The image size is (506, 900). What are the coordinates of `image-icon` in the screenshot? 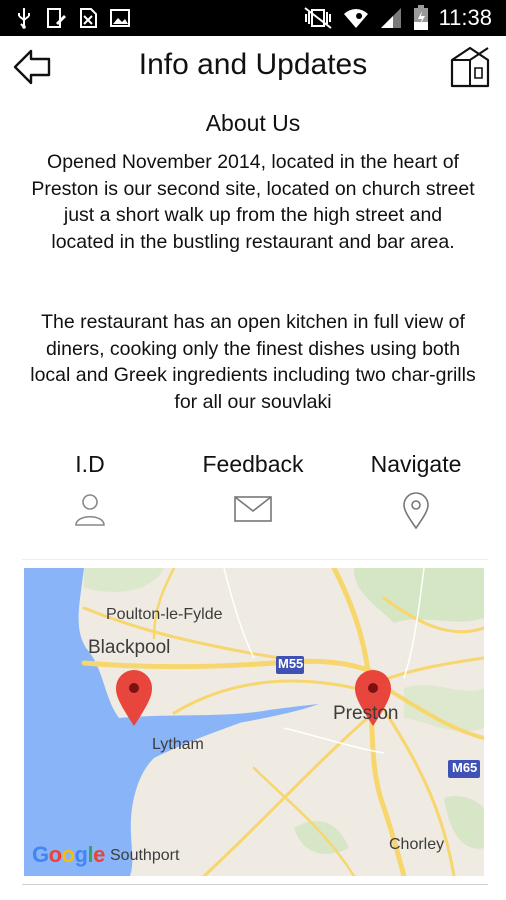 It's located at (120, 18).